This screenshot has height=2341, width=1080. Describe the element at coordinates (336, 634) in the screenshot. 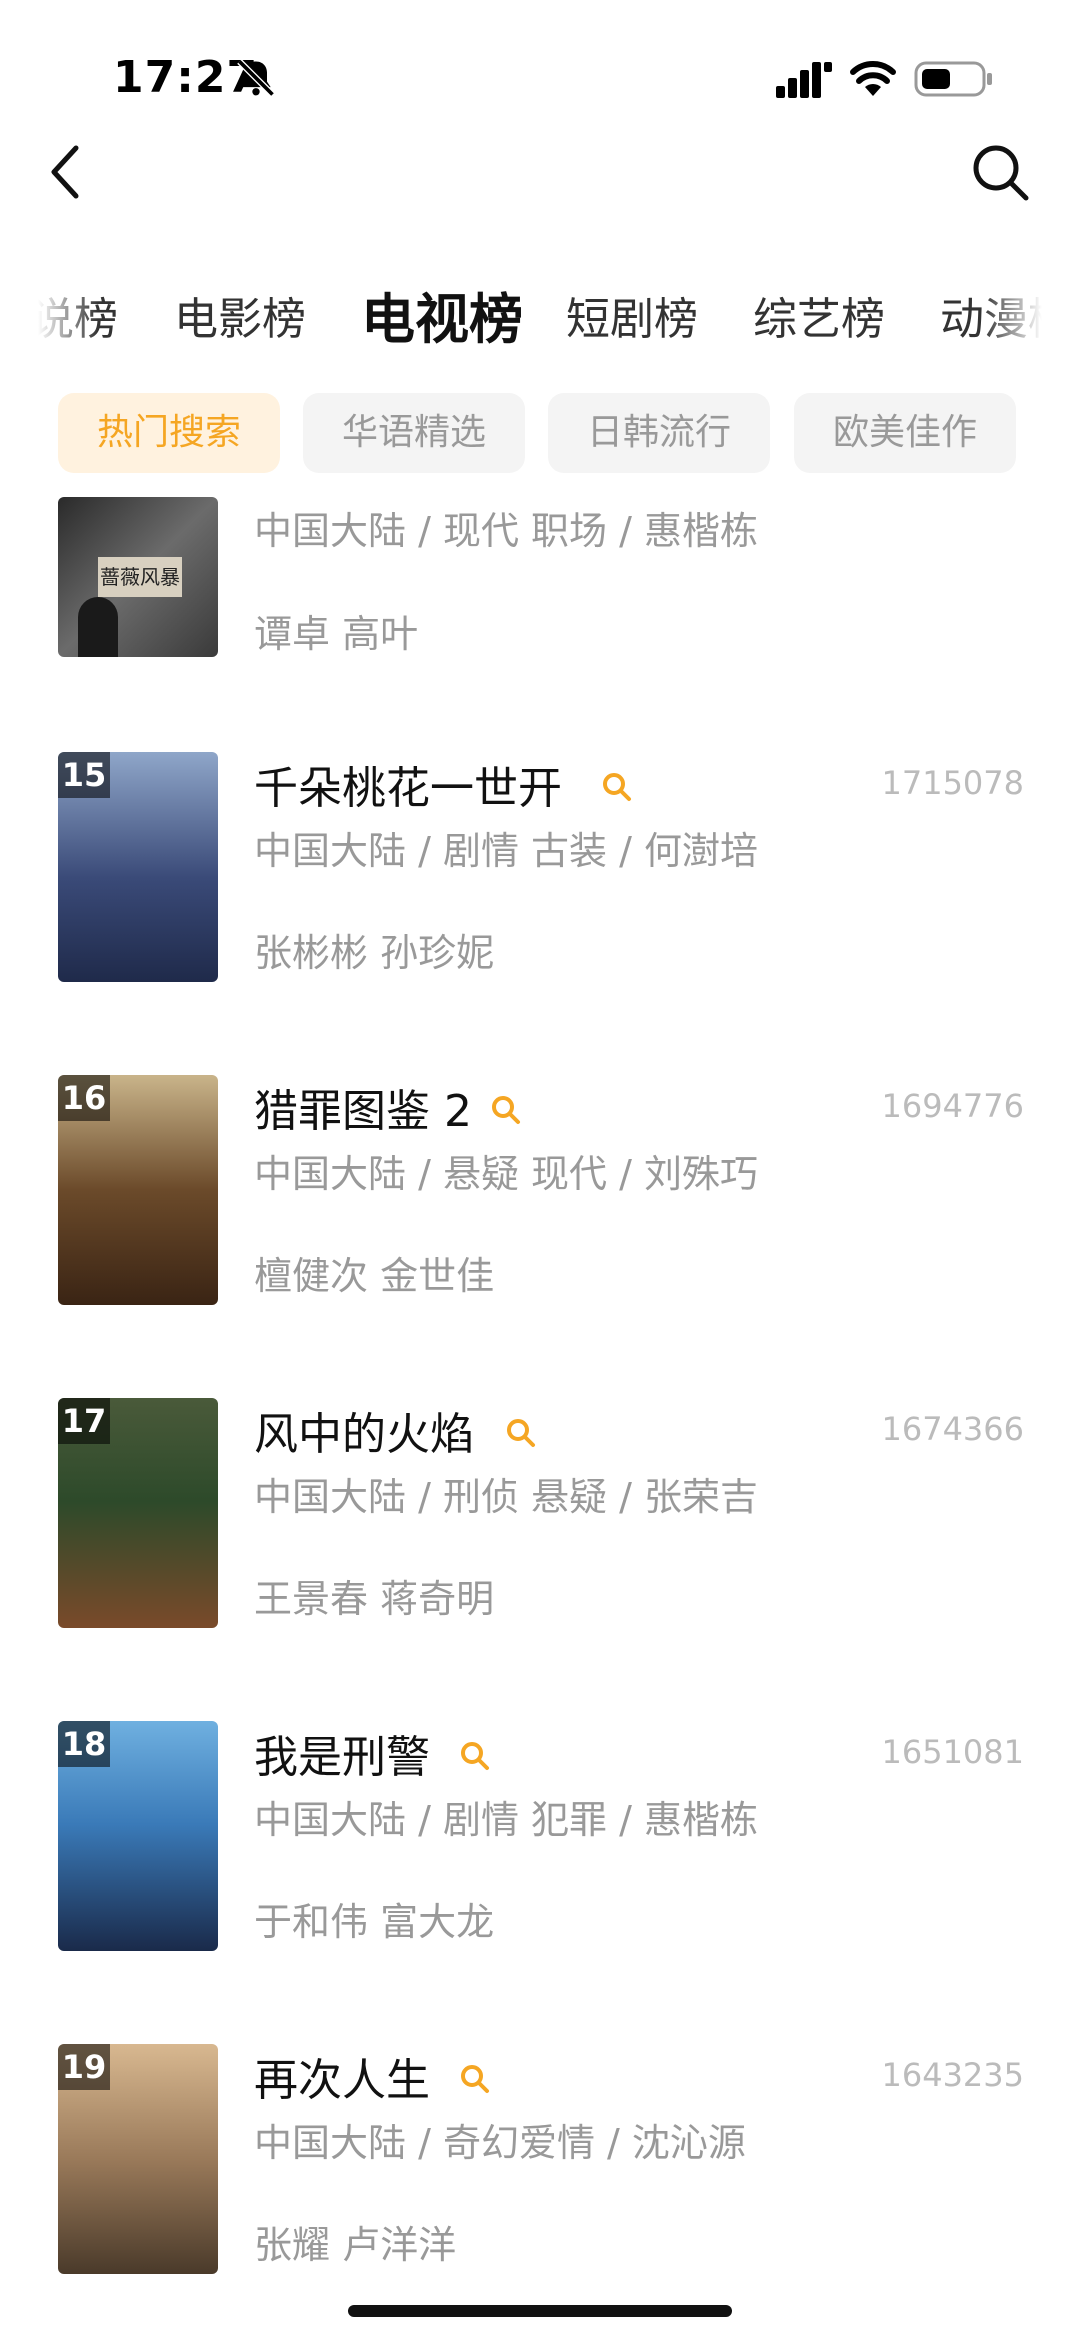

I see `item-cast: 谭卓 高叶` at that location.